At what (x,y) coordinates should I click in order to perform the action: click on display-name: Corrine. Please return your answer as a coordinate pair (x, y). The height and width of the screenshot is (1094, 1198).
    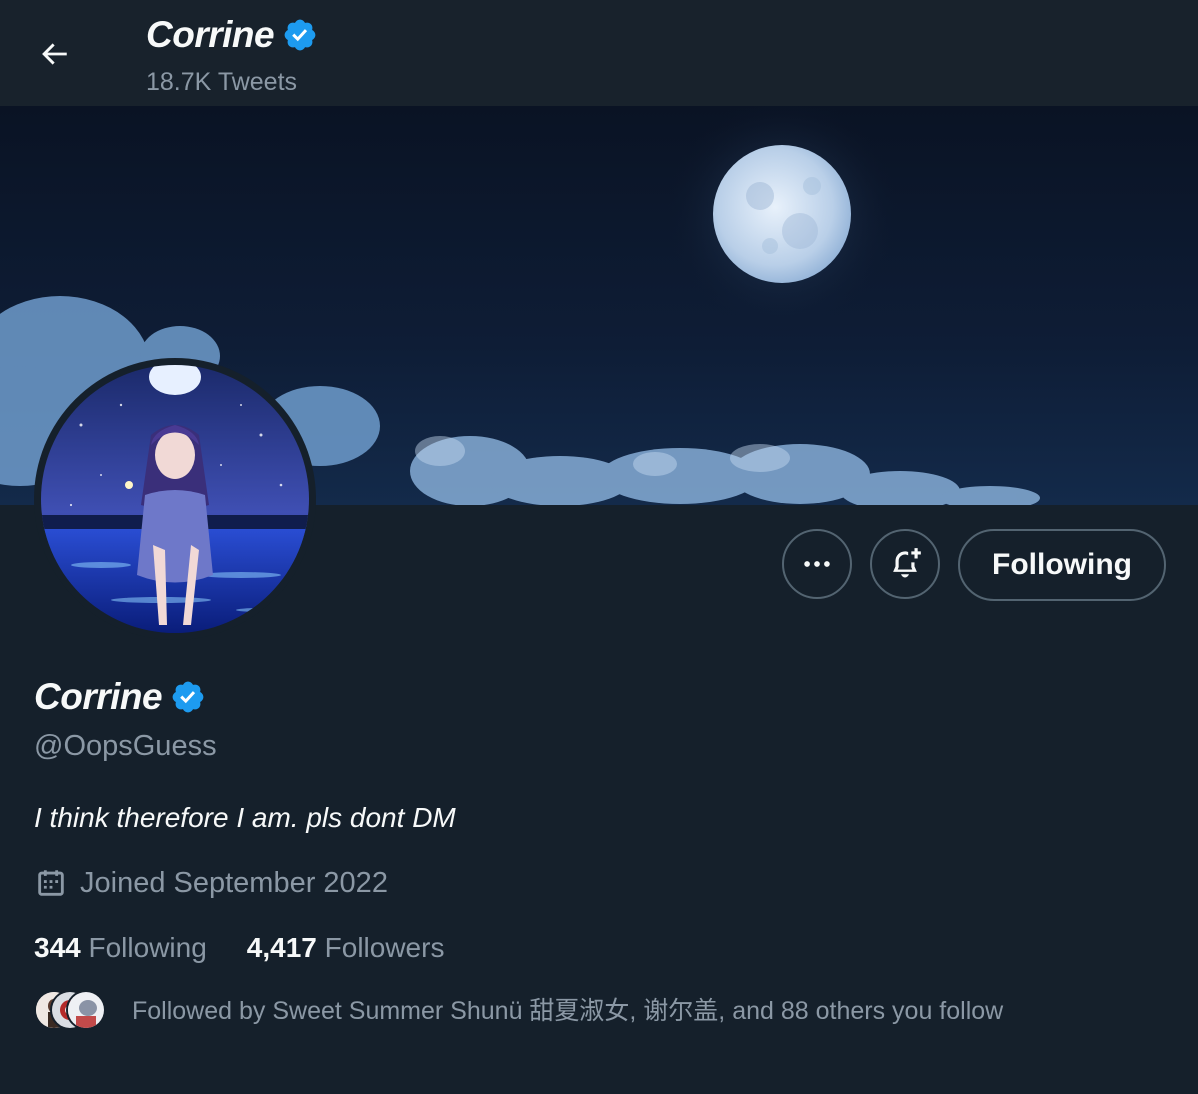
    Looking at the image, I should click on (98, 696).